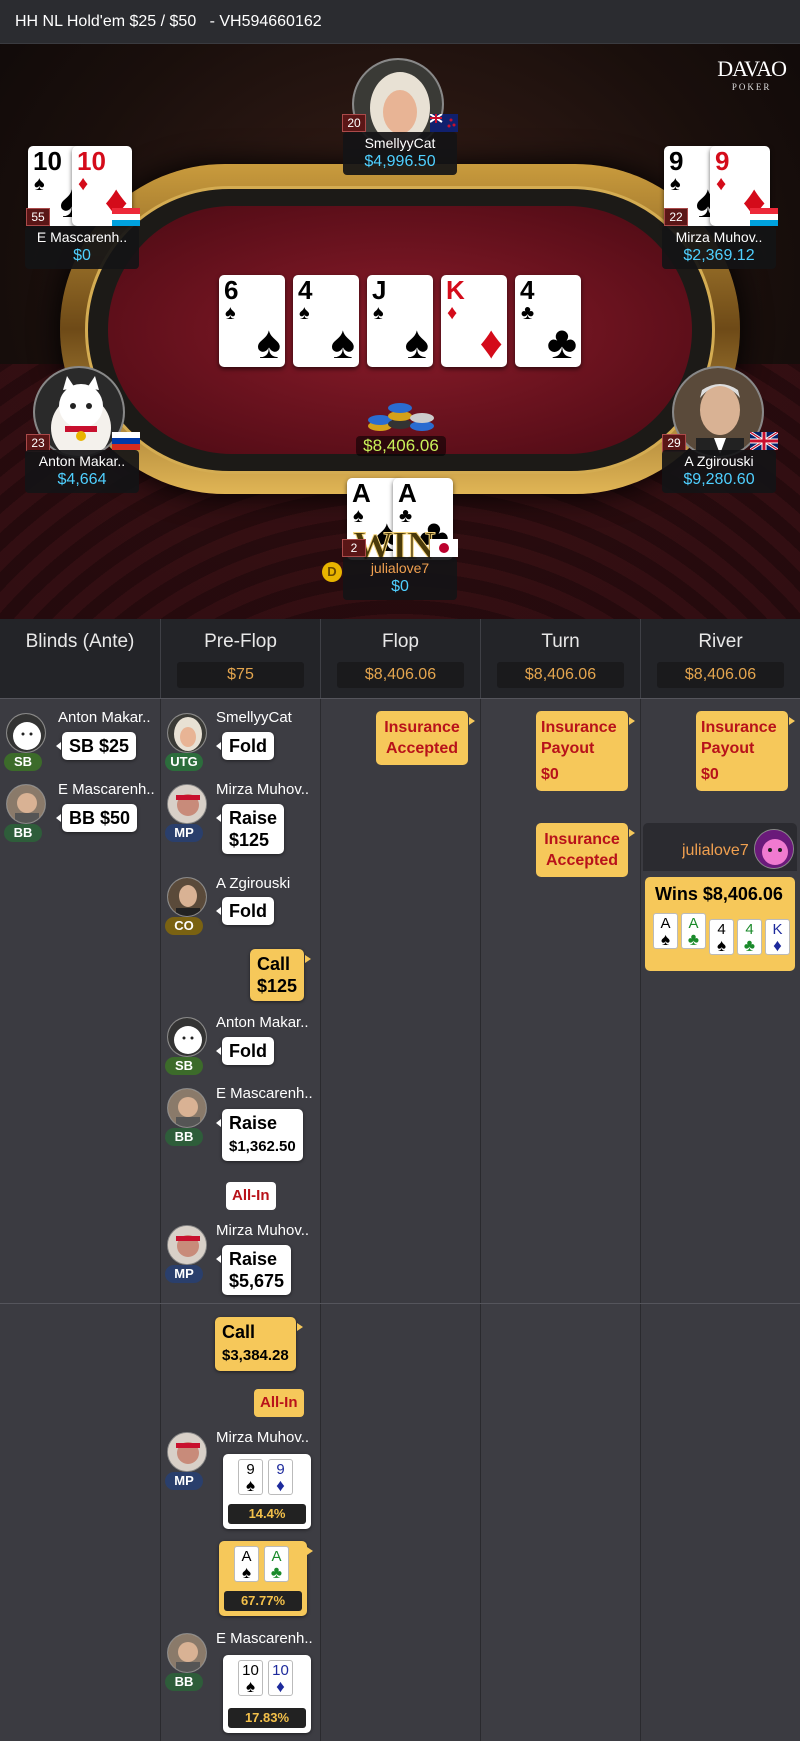 The height and width of the screenshot is (1741, 800). Describe the element at coordinates (96, 818) in the screenshot. I see `action-bubble: BB $50` at that location.